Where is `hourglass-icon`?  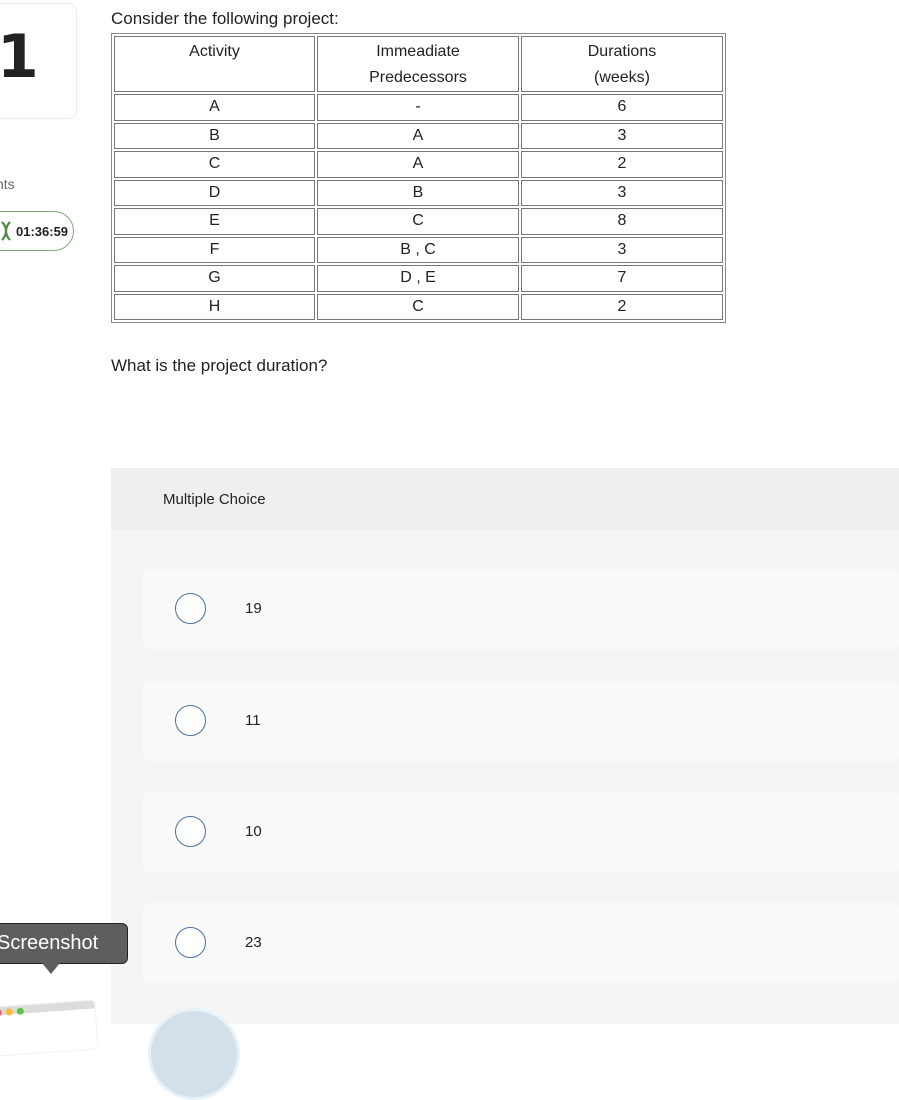
hourglass-icon is located at coordinates (6, 231).